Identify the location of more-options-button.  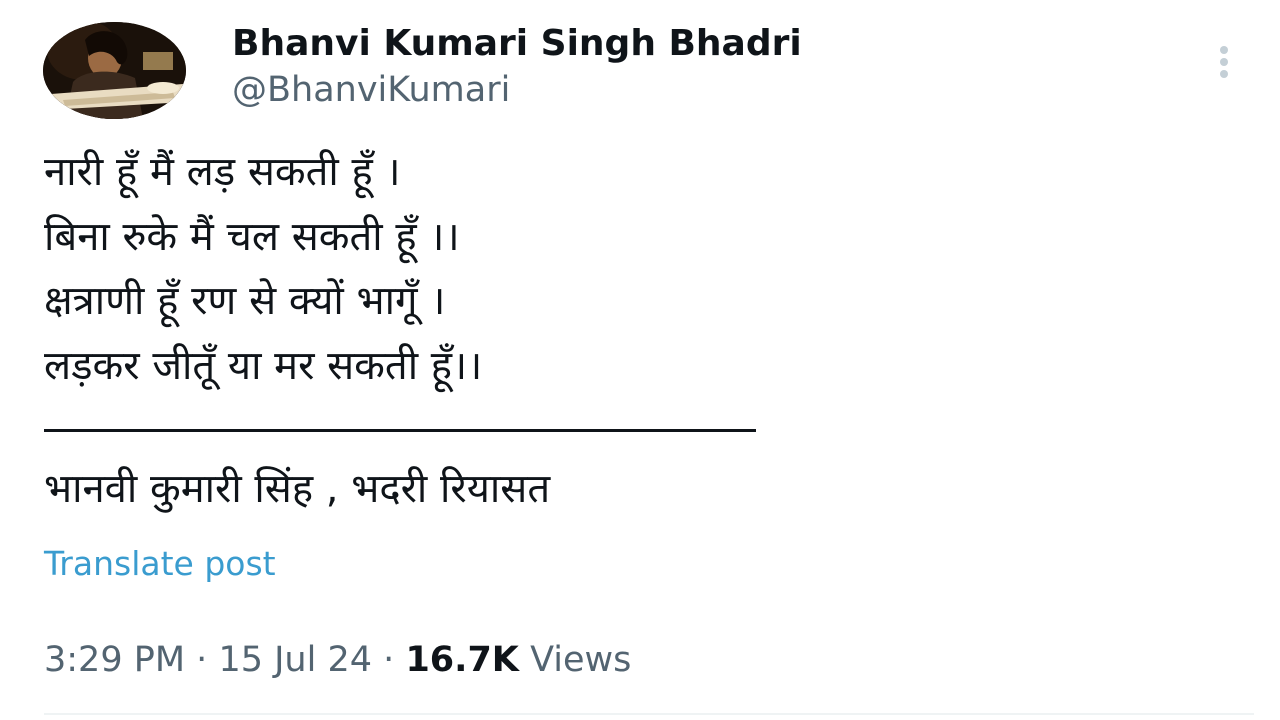
(1224, 62).